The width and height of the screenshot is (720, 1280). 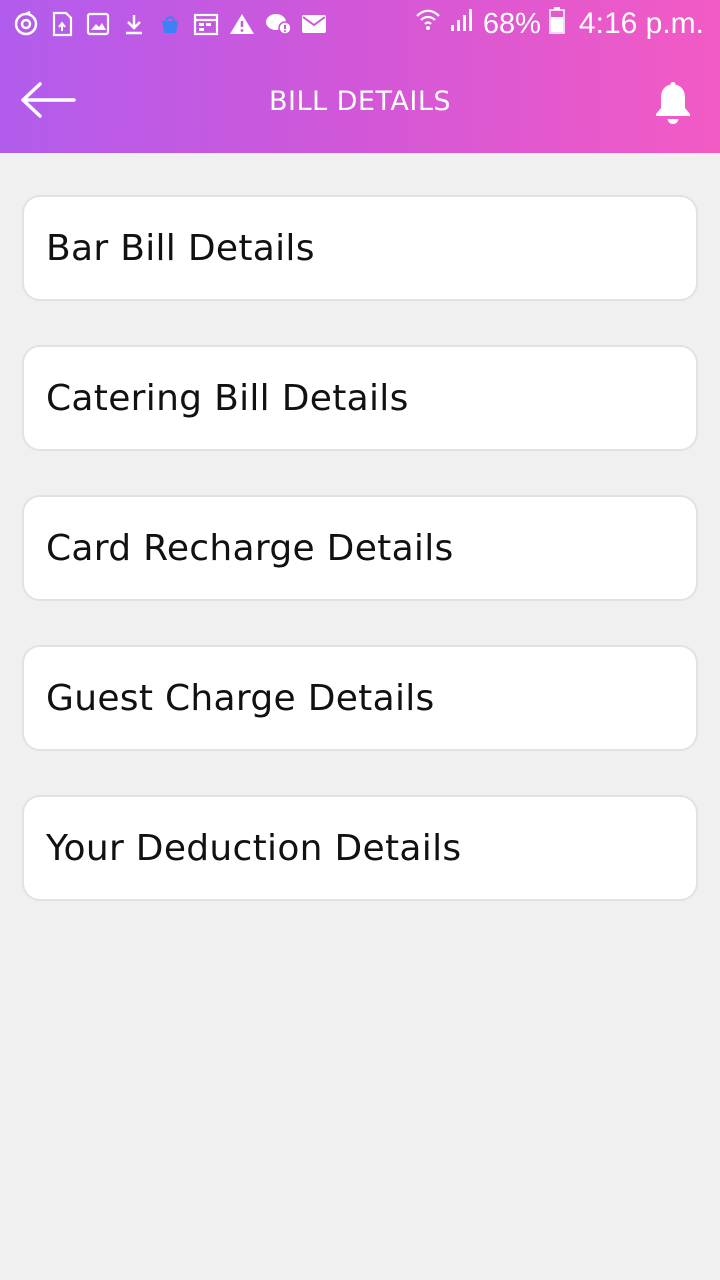 What do you see at coordinates (511, 23) in the screenshot?
I see `battery-percent: 68%` at bounding box center [511, 23].